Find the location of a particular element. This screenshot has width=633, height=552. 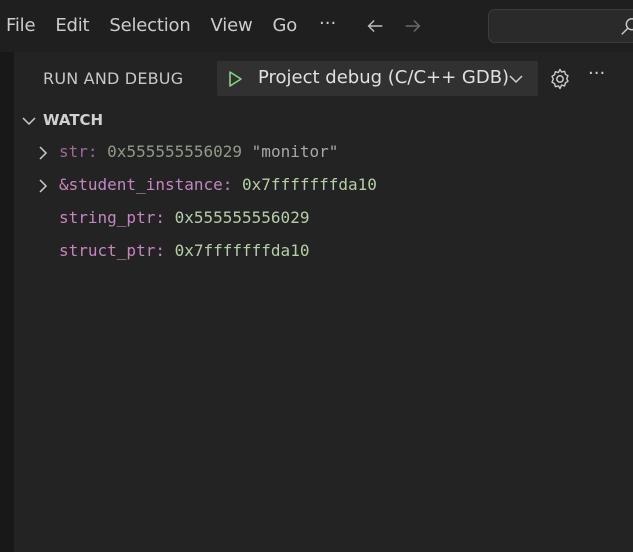

watch-item: string_ptr: 0x555555556029 is located at coordinates (323, 219).